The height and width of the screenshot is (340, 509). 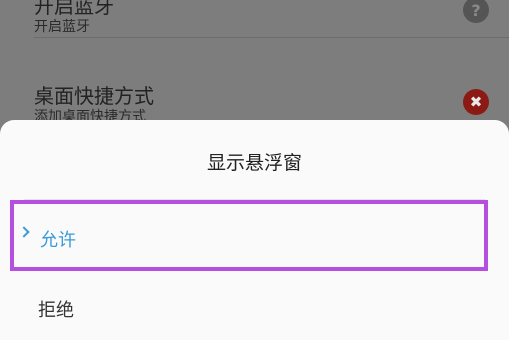 What do you see at coordinates (58, 240) in the screenshot?
I see `option-allow-label: 允许` at bounding box center [58, 240].